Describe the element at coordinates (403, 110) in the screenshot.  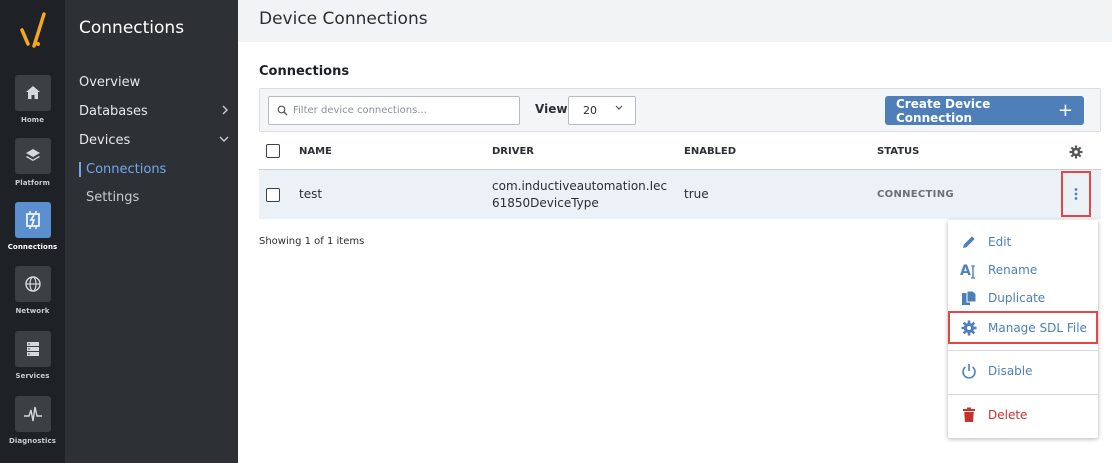
I see `filter-input` at that location.